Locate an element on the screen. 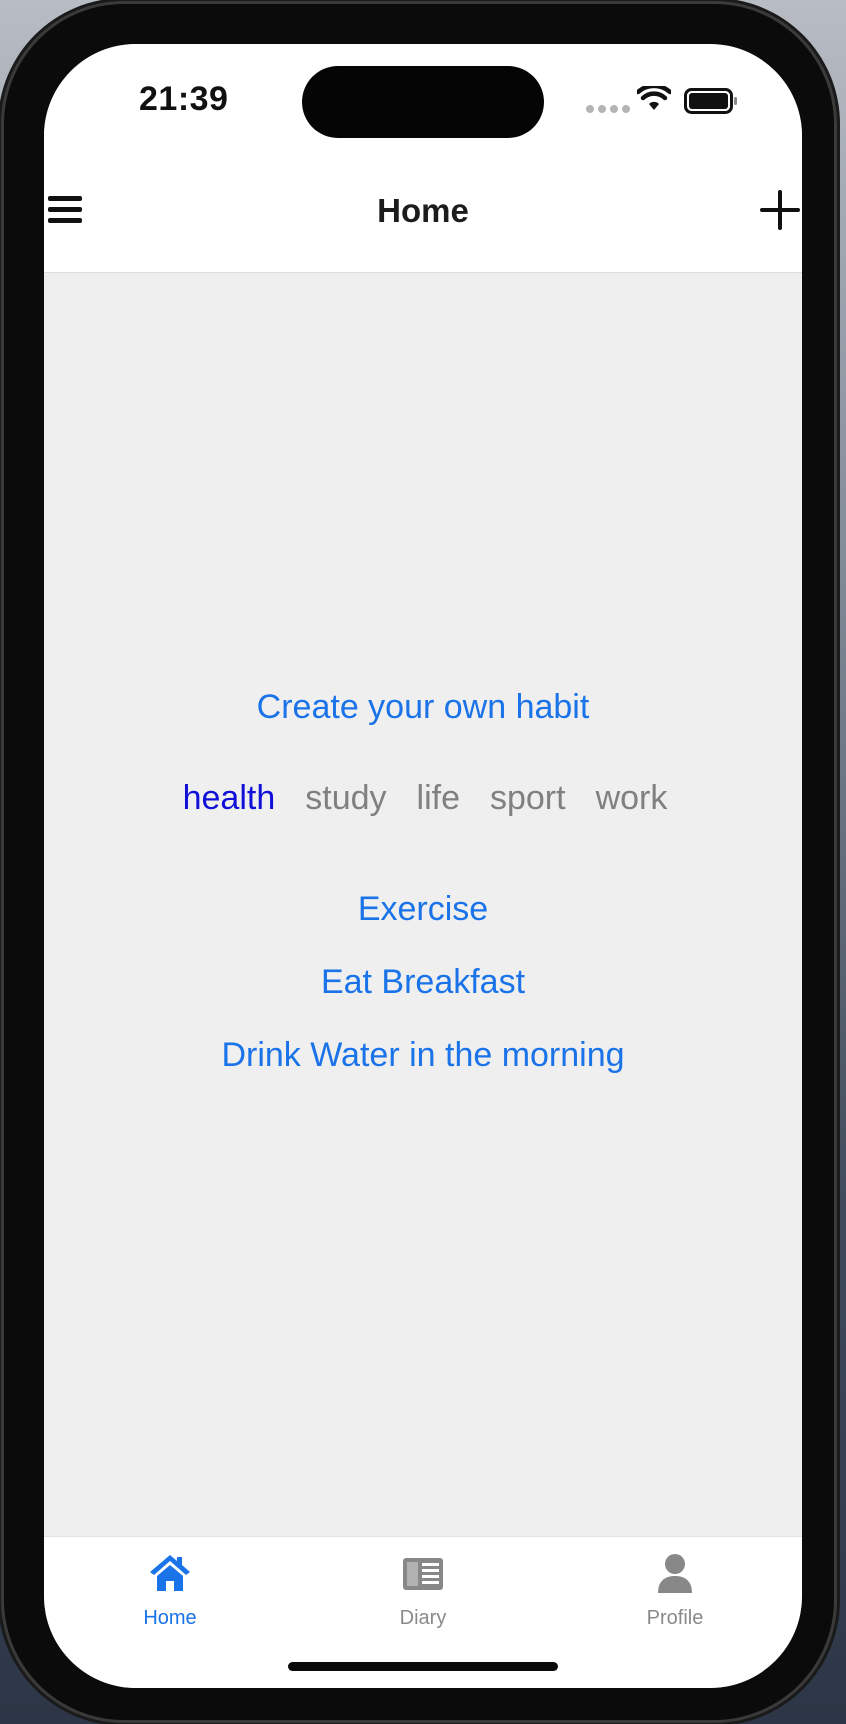  dynamic-island is located at coordinates (423, 102).